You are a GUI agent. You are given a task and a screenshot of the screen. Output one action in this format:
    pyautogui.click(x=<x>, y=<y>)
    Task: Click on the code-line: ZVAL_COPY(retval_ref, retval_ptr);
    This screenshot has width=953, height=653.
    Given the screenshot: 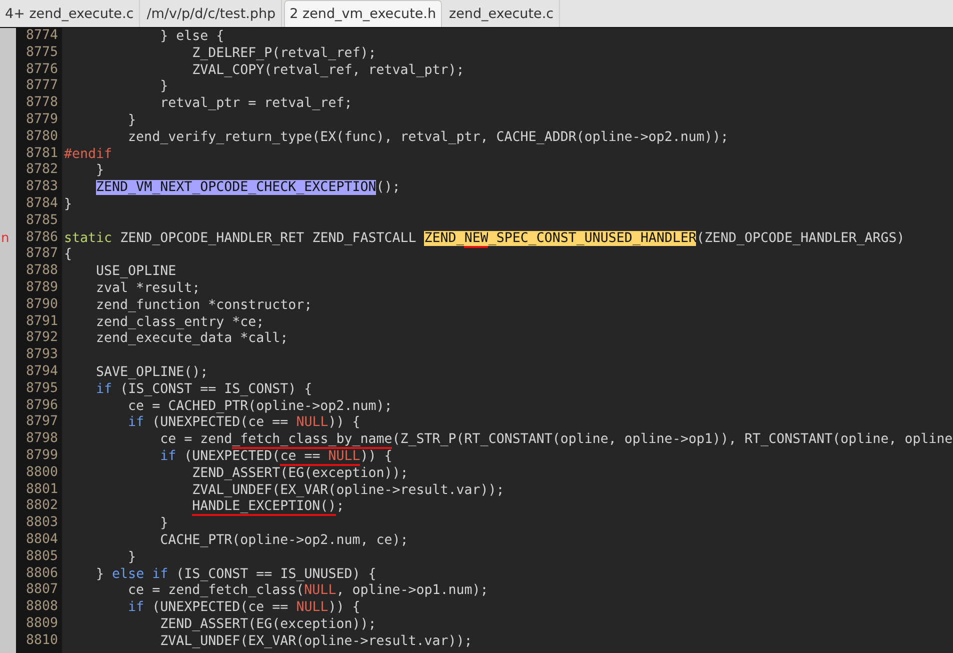 What is the action you would take?
    pyautogui.click(x=327, y=70)
    